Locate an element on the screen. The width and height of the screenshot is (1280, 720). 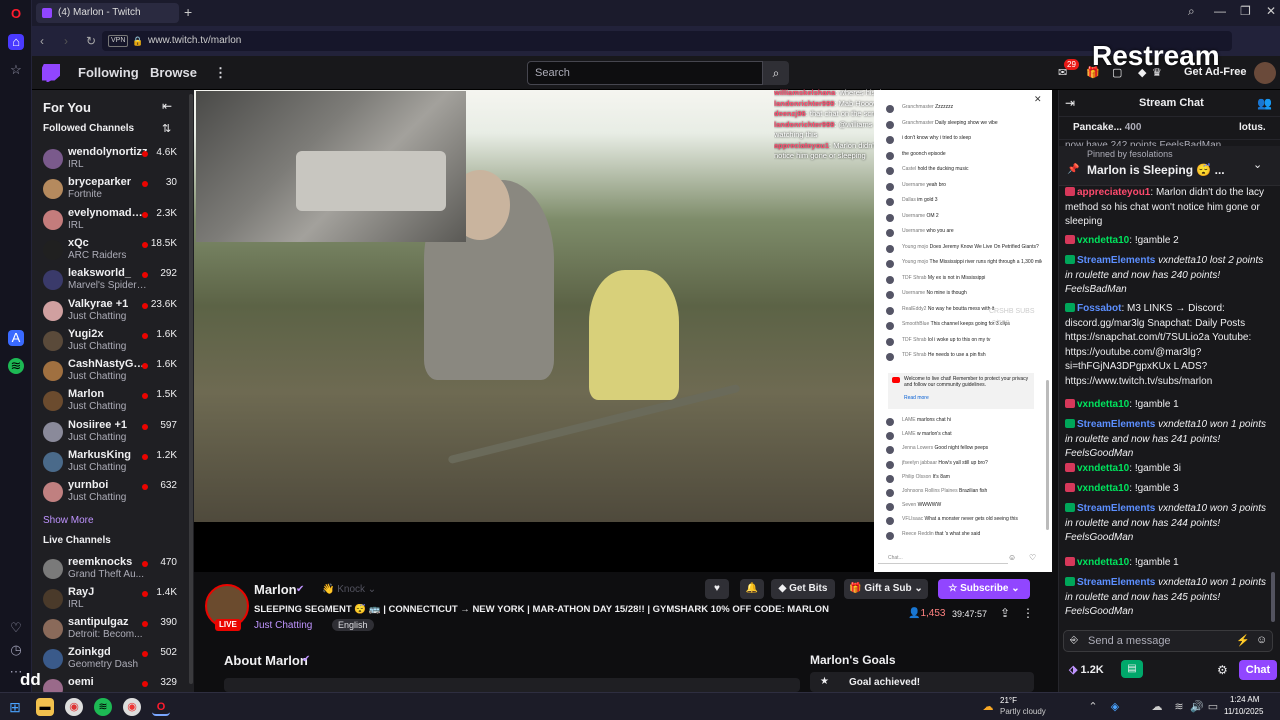
chat-scrollbar is located at coordinates (1273, 597).